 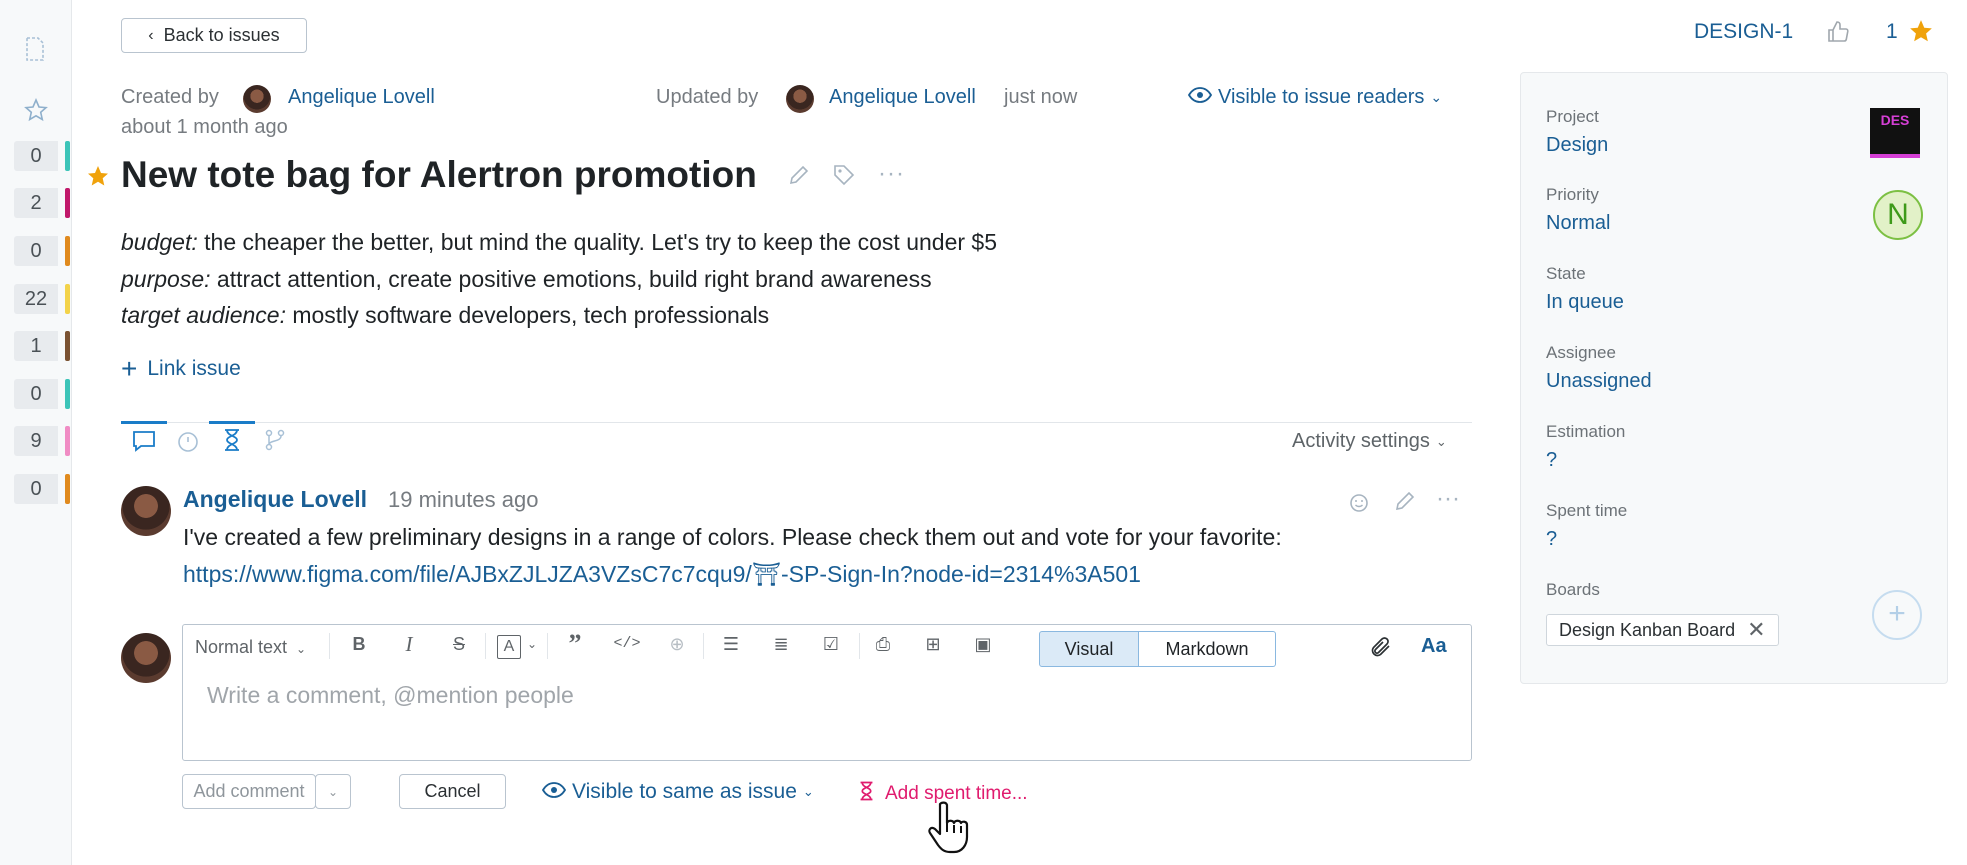 What do you see at coordinates (575, 644) in the screenshot?
I see `quote-icon: ”` at bounding box center [575, 644].